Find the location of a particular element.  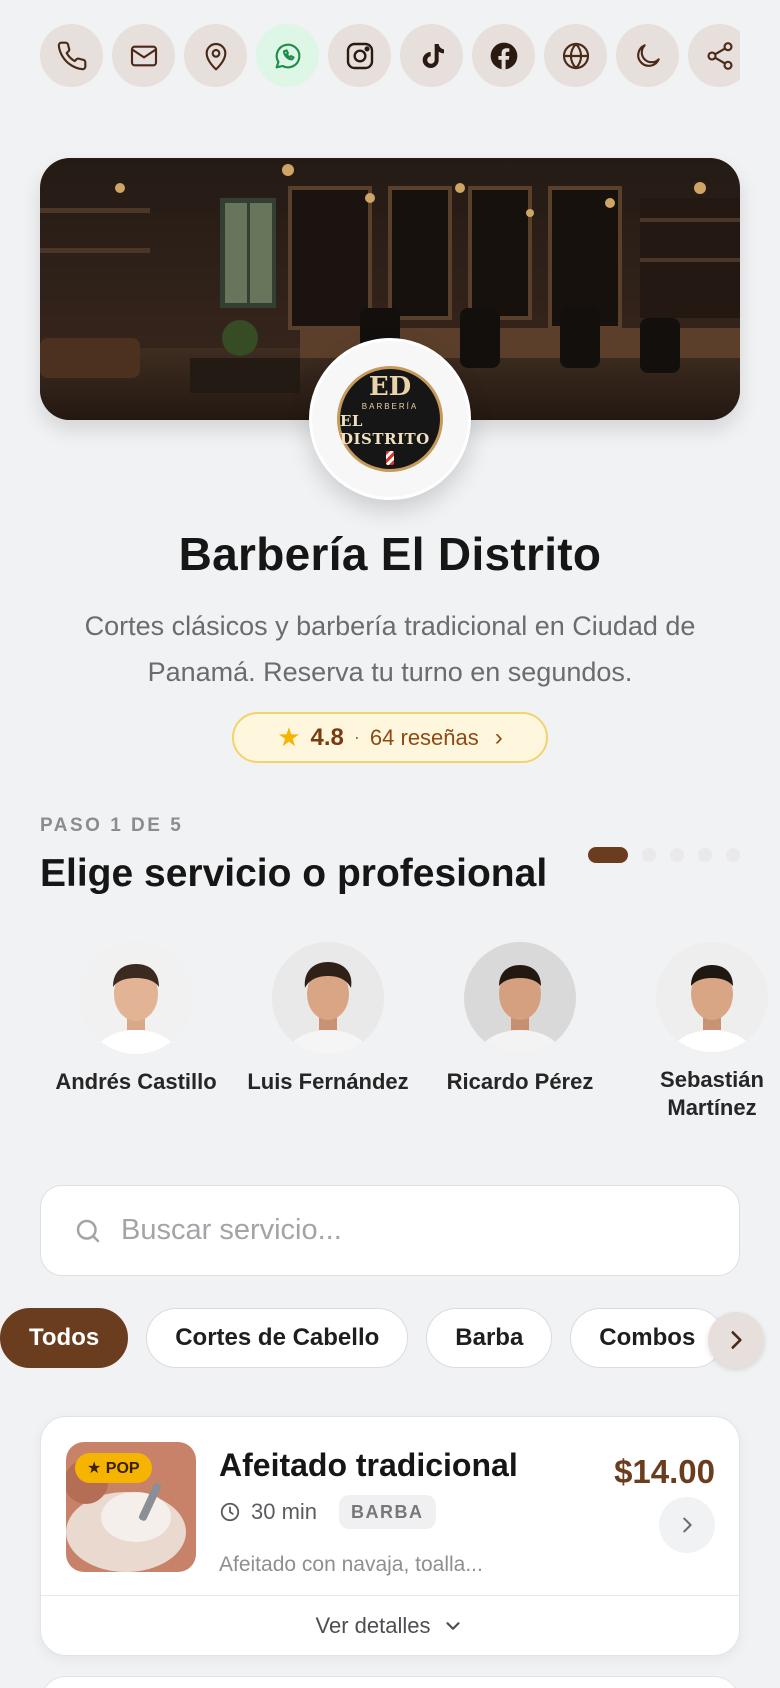

step-label: PASO 1 DE 5 is located at coordinates (112, 825).